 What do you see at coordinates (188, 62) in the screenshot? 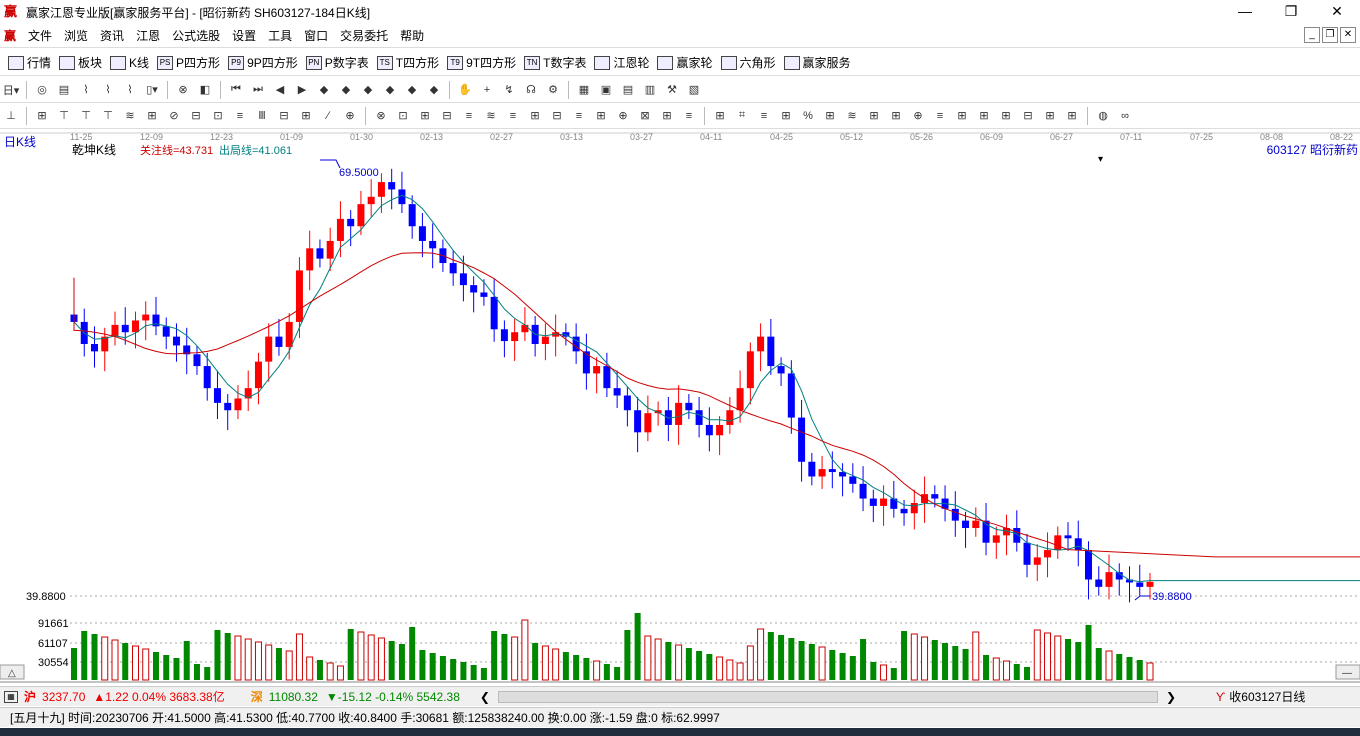
I see `toolbar-button-3: PS P四方形` at bounding box center [188, 62].